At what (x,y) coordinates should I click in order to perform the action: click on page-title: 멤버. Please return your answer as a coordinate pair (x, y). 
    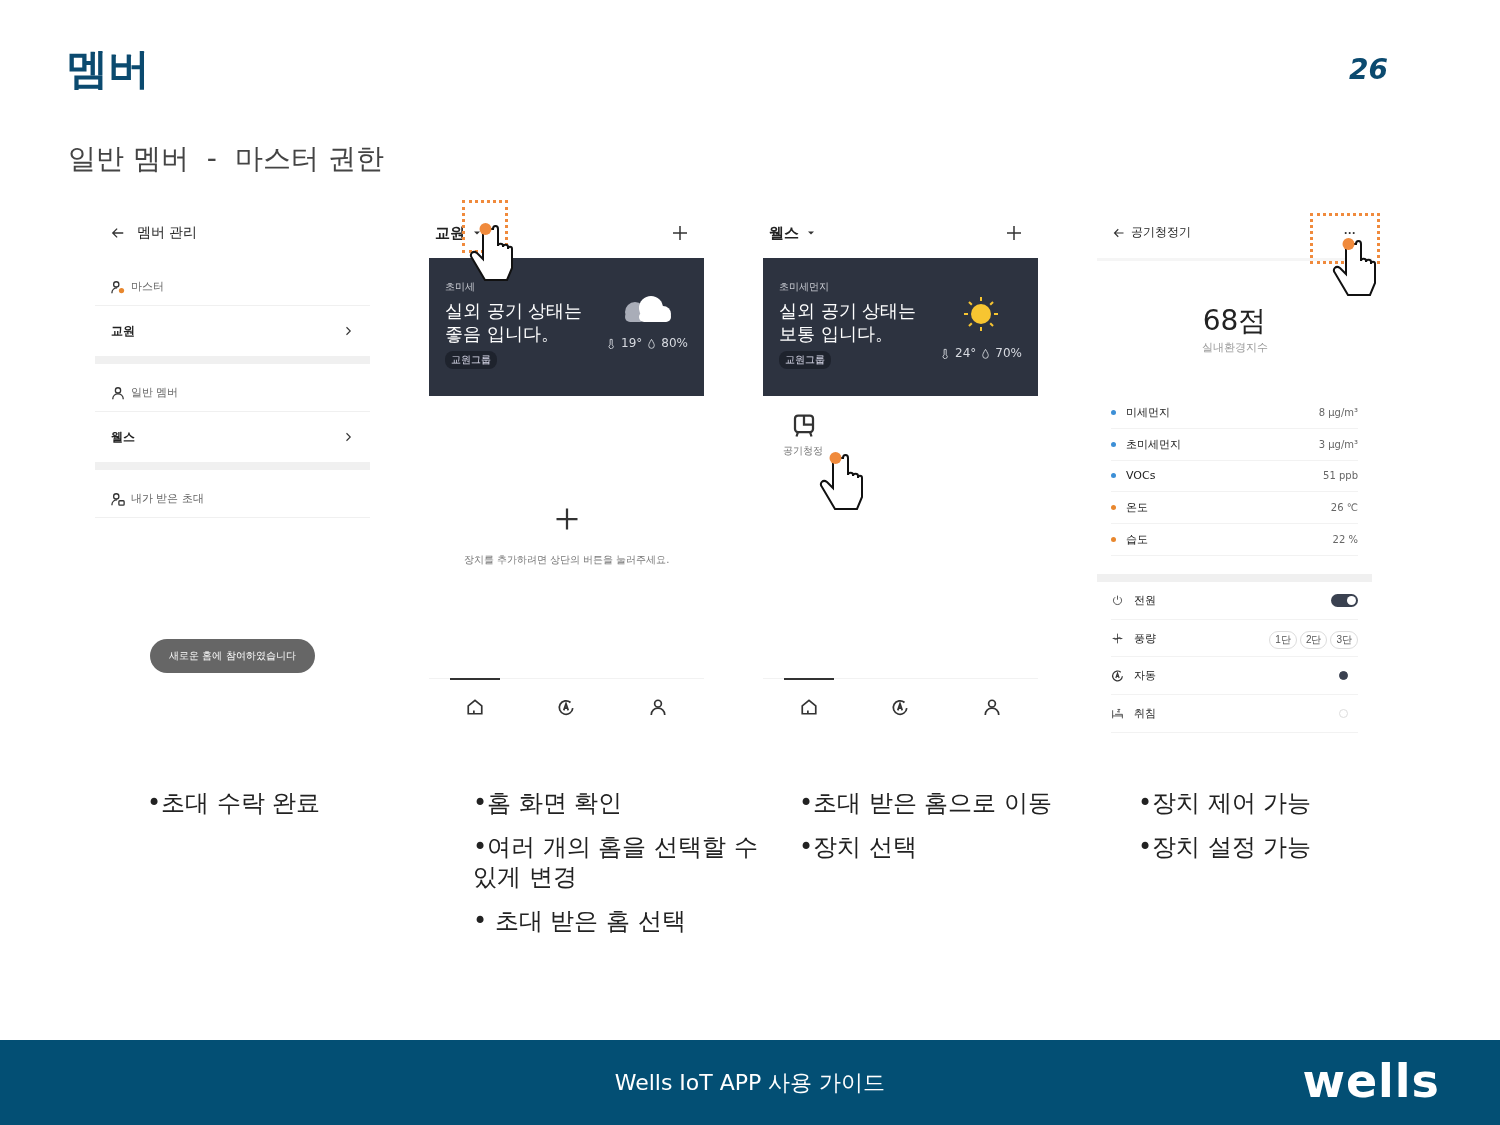
    Looking at the image, I should click on (108, 69).